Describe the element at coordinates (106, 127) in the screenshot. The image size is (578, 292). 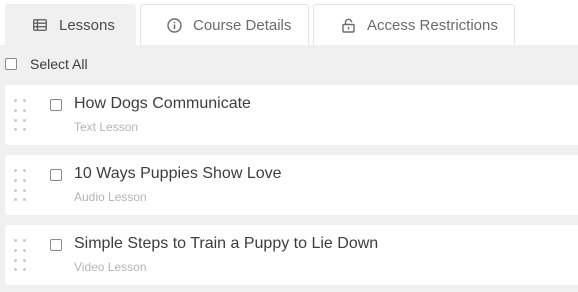
I see `lesson-type: Text Lesson` at that location.